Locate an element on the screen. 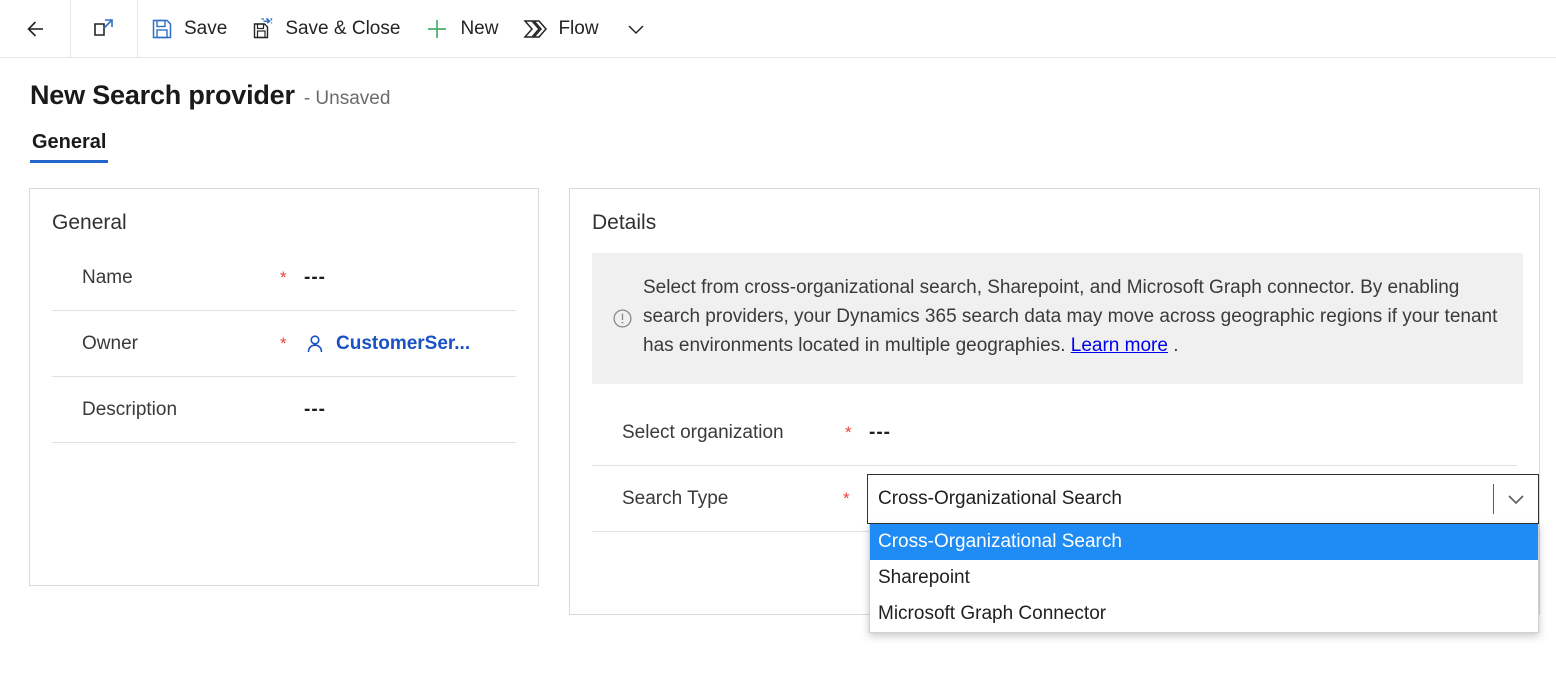 The height and width of the screenshot is (688, 1556). dropdown-option-sharepoint: Sharepoint is located at coordinates (1204, 578).